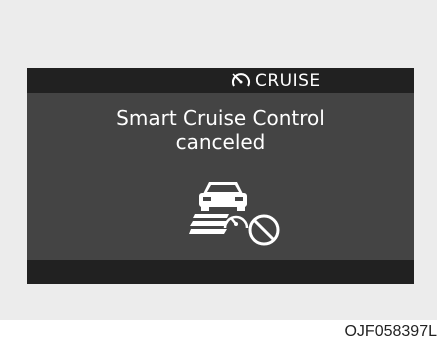 This screenshot has height=344, width=437. Describe the element at coordinates (241, 81) in the screenshot. I see `cruise-gauge-icon` at that location.